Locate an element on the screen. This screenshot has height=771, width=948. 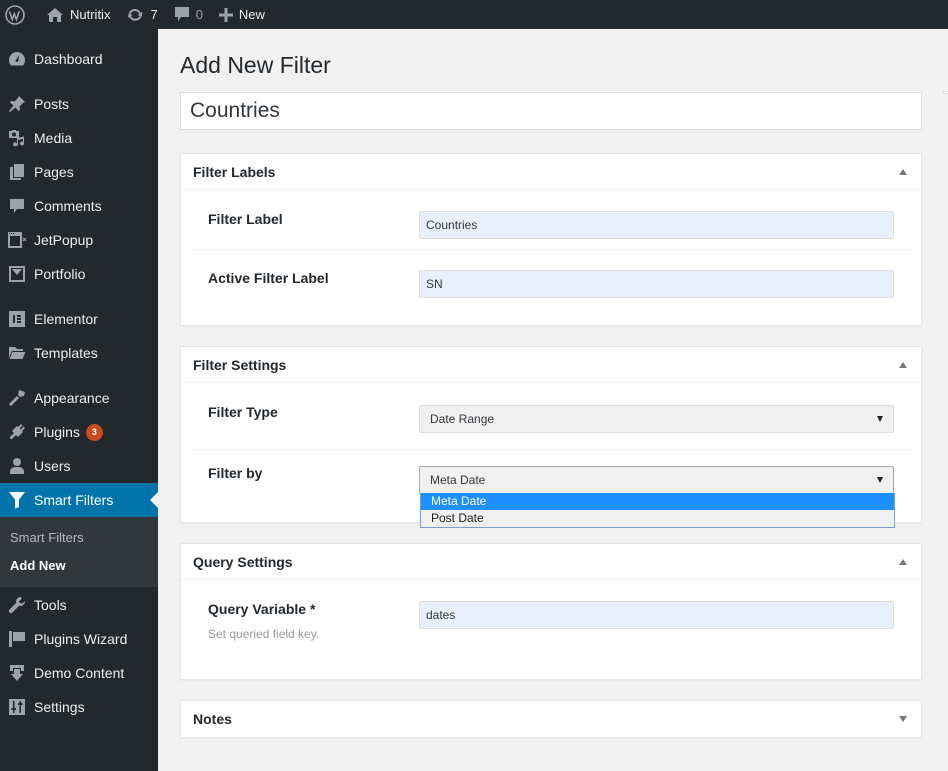
new-label: New is located at coordinates (251, 14).